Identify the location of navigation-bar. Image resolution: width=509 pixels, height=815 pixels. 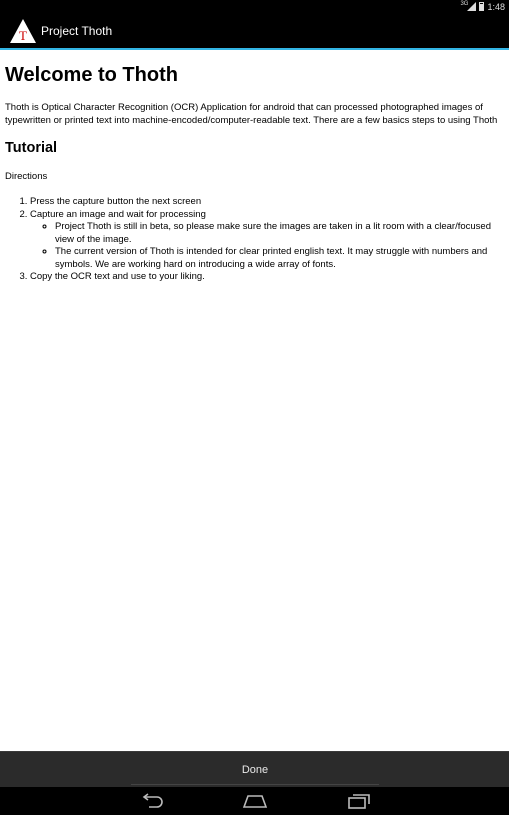
(254, 801).